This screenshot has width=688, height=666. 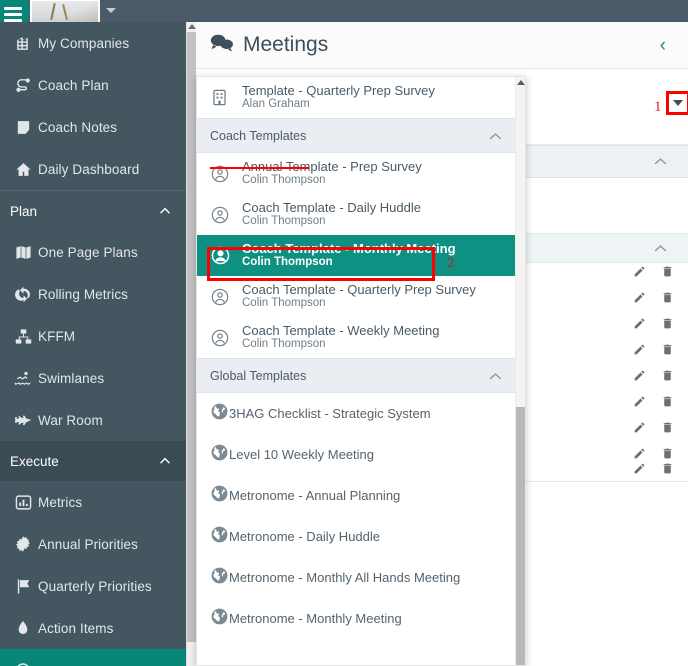 I want to click on sidebar-item-swimlanes: Swimlanes, so click(x=93, y=378).